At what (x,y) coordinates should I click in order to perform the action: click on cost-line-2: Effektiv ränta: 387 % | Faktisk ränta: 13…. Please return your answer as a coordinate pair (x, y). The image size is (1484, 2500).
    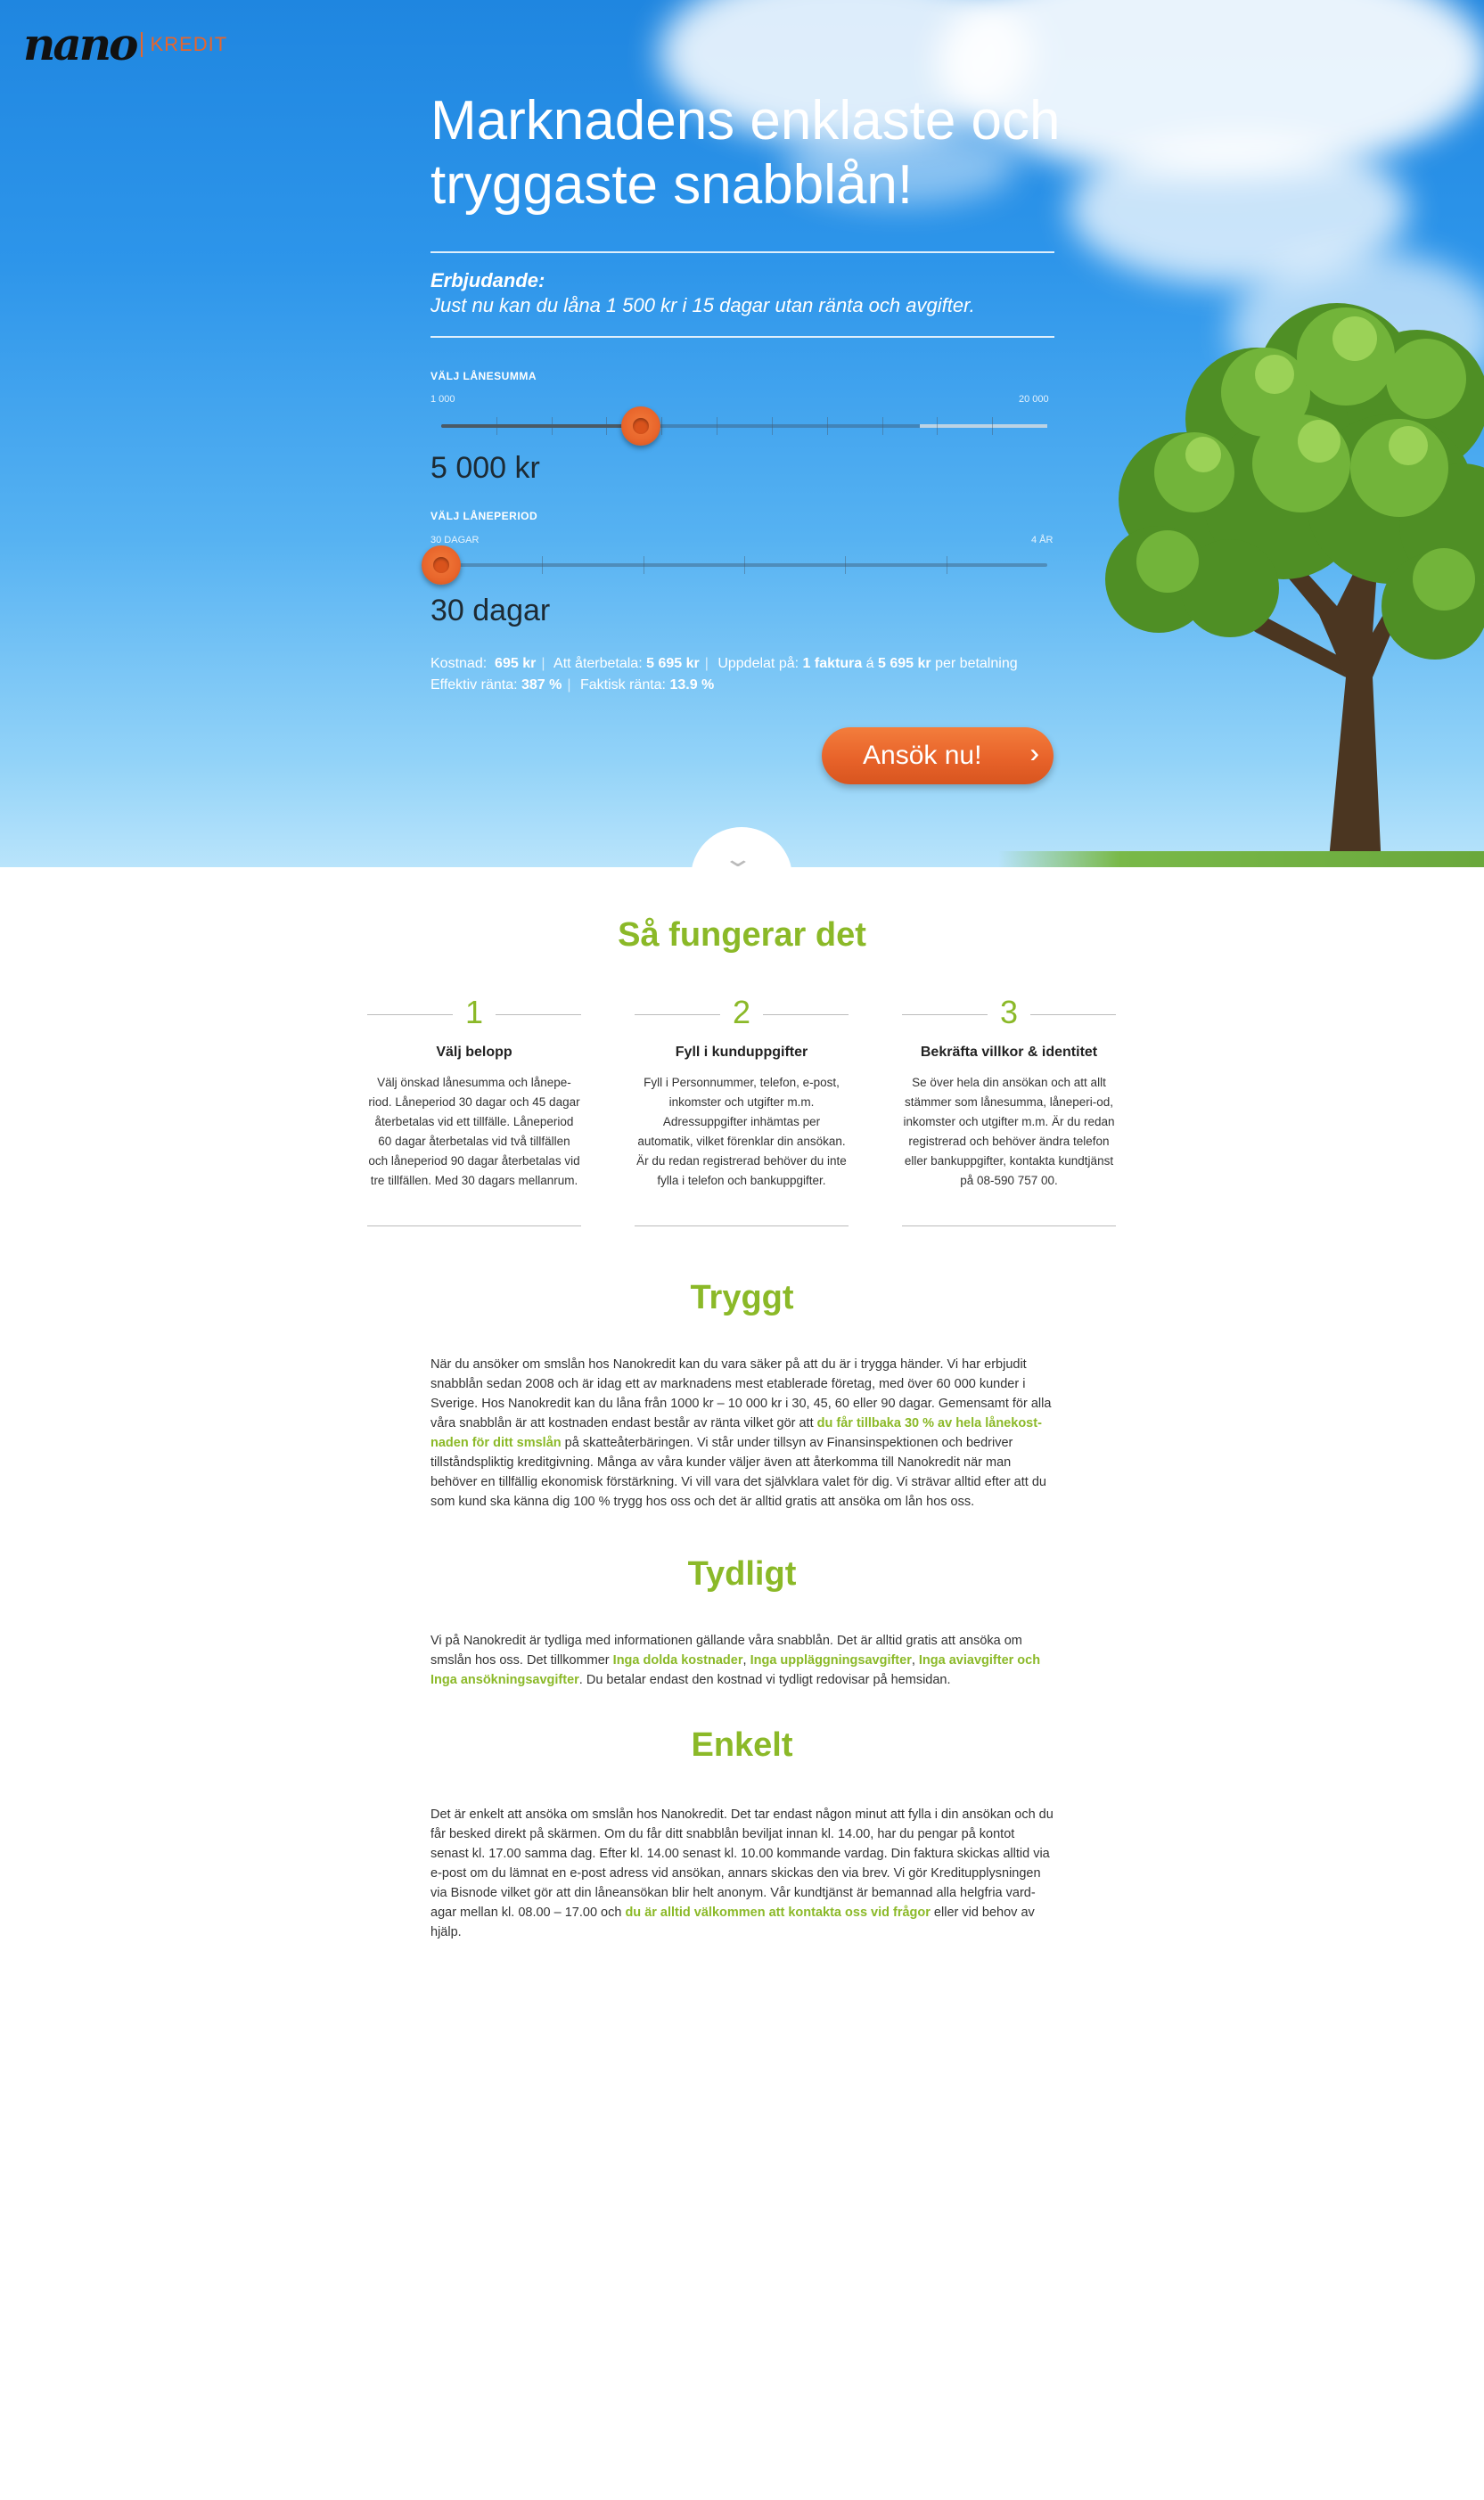
    Looking at the image, I should click on (572, 685).